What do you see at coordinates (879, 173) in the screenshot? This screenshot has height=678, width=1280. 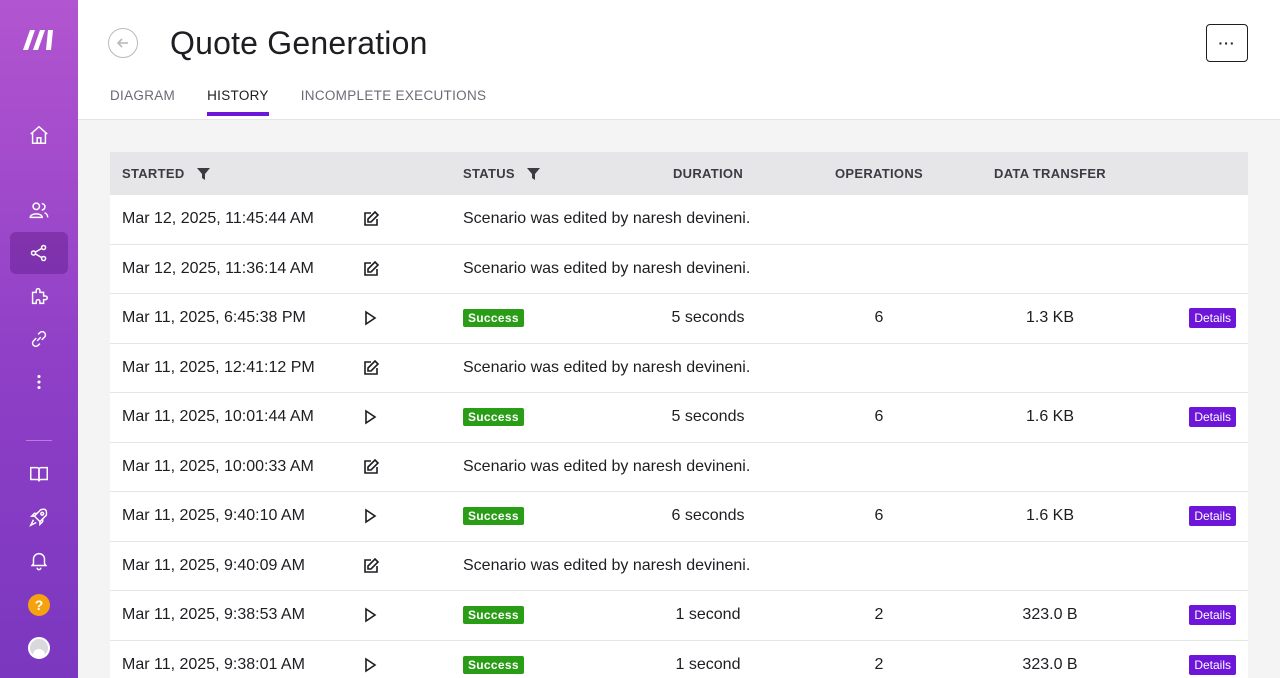 I see `header-operations: OPERATIONS` at bounding box center [879, 173].